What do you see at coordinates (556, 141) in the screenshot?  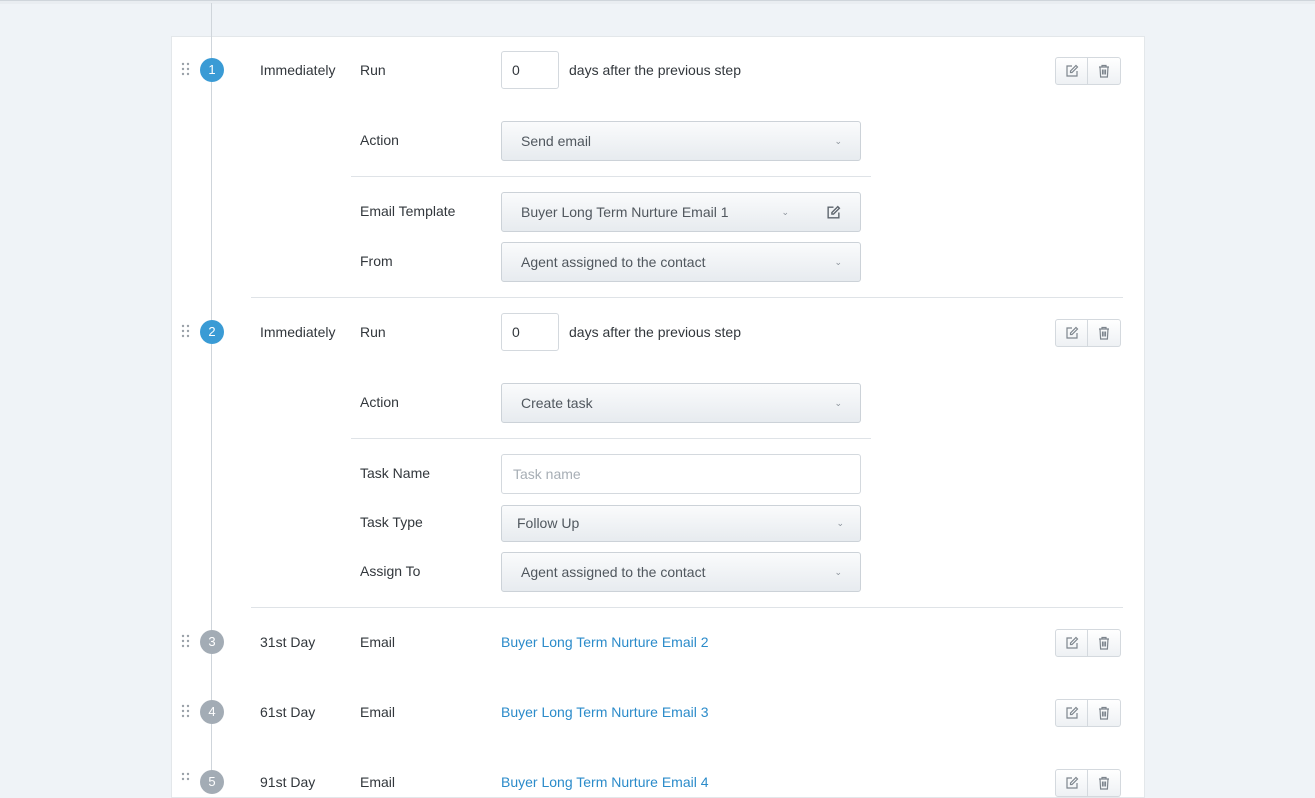 I see `action-select-value: Send email` at bounding box center [556, 141].